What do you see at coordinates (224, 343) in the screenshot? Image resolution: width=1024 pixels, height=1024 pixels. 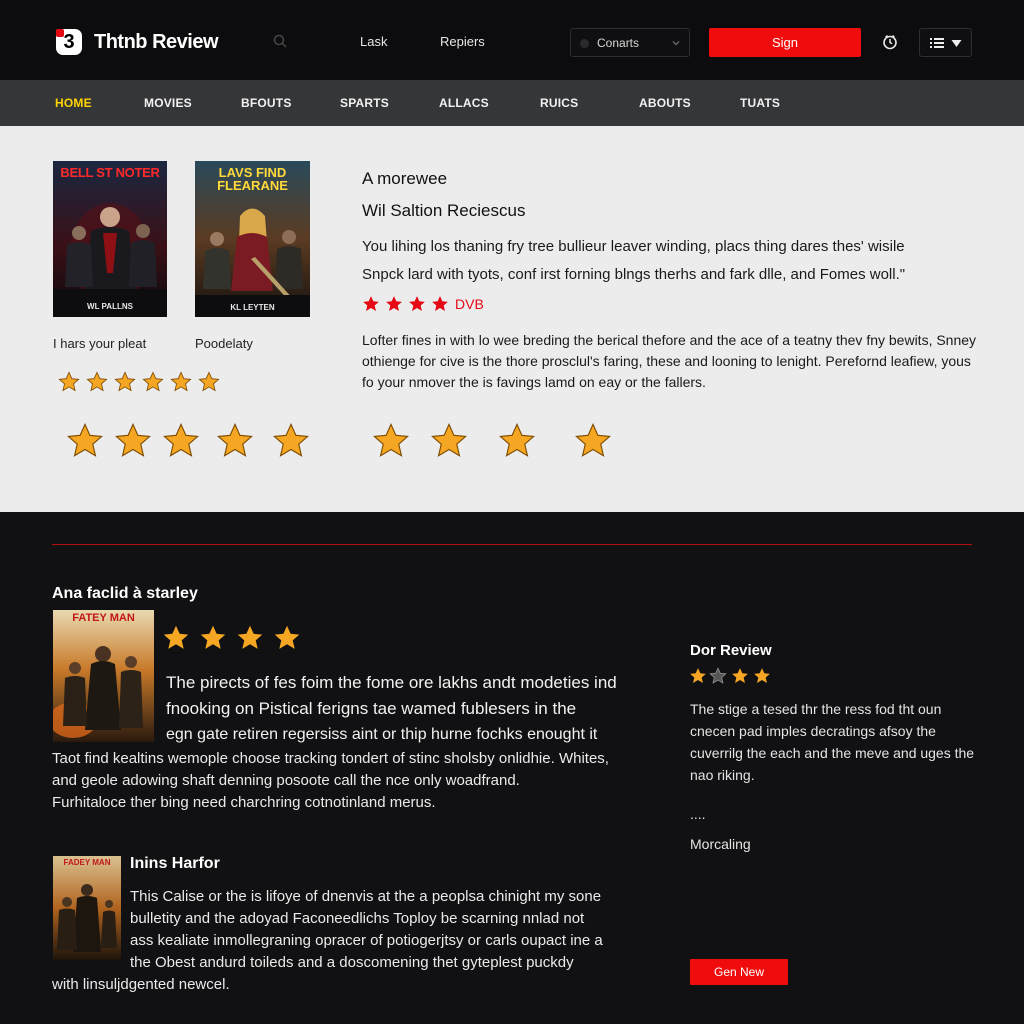 I see `poster-2-caption: Poodelaty` at bounding box center [224, 343].